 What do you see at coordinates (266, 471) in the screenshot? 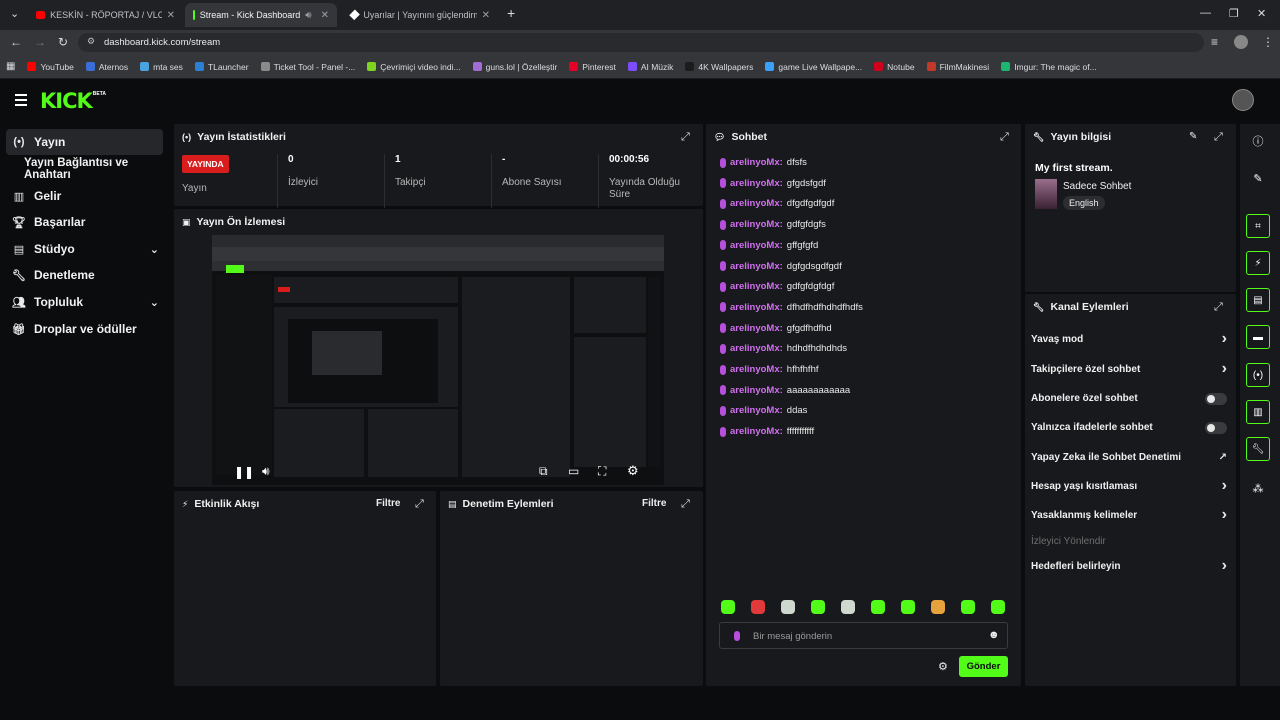
I see `volume-icon: 🔊︎` at bounding box center [266, 471].